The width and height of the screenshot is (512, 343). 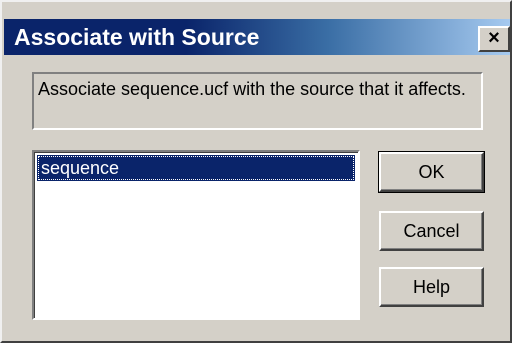 I want to click on close-button: ×, so click(x=494, y=39).